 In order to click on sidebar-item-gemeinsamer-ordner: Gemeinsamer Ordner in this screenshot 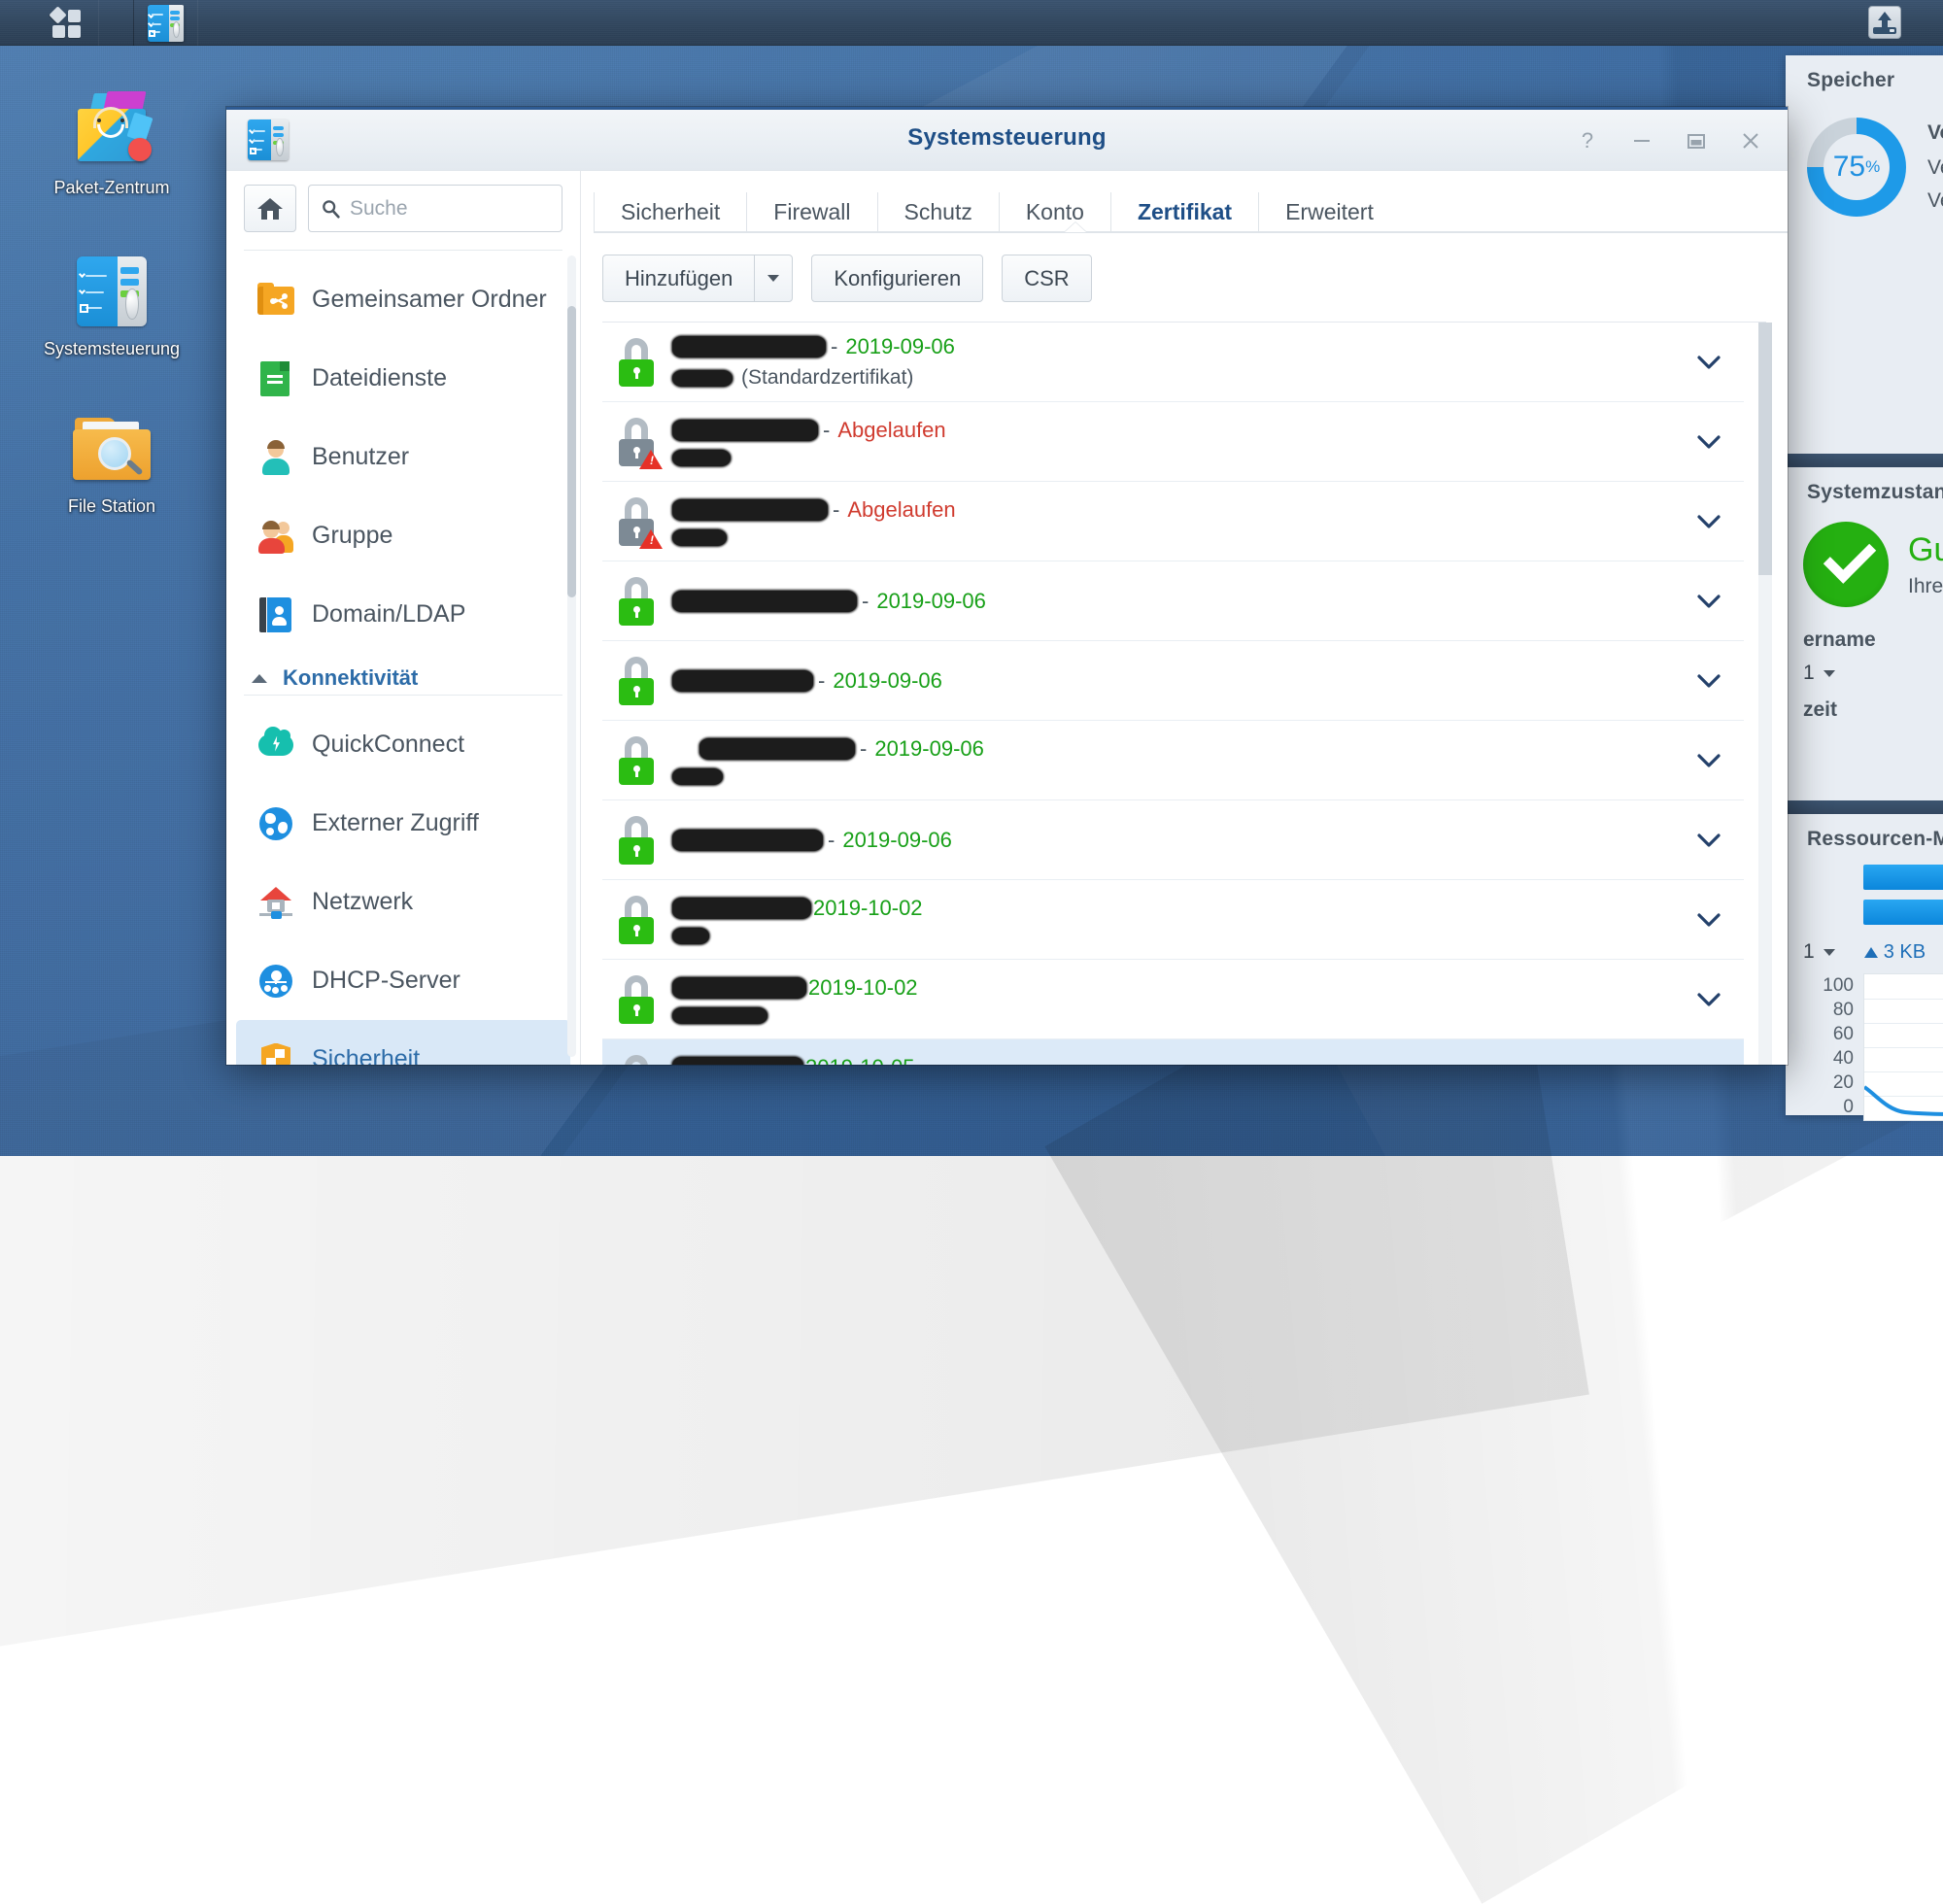, I will do `click(403, 299)`.